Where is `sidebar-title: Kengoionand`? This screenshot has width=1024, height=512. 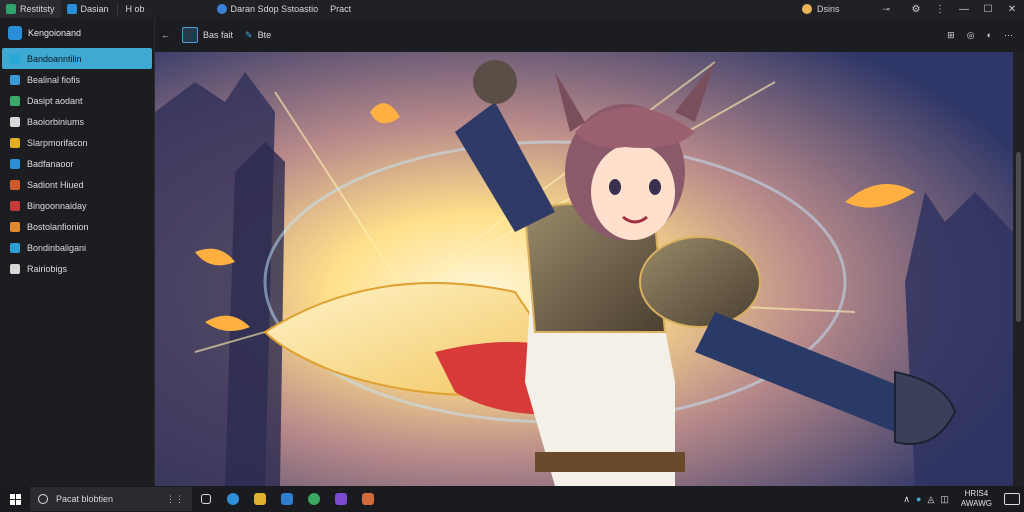 sidebar-title: Kengoionand is located at coordinates (55, 33).